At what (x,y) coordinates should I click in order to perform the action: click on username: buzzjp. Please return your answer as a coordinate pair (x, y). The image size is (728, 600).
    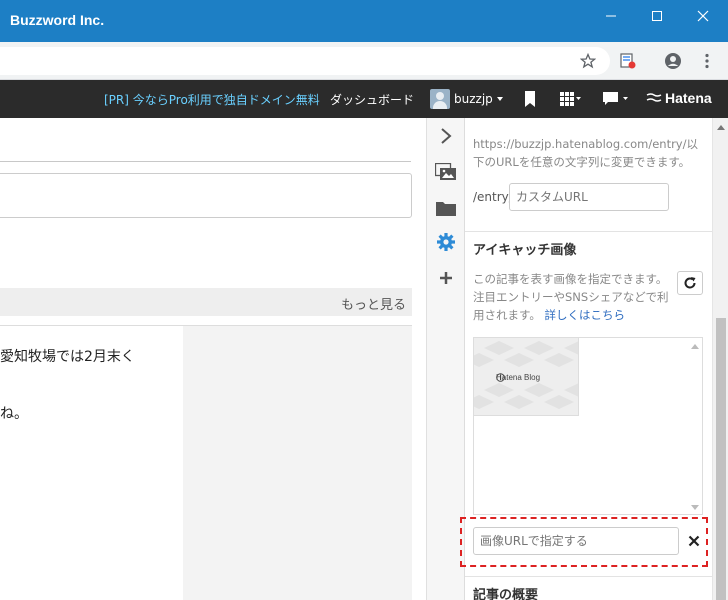
    Looking at the image, I should click on (473, 99).